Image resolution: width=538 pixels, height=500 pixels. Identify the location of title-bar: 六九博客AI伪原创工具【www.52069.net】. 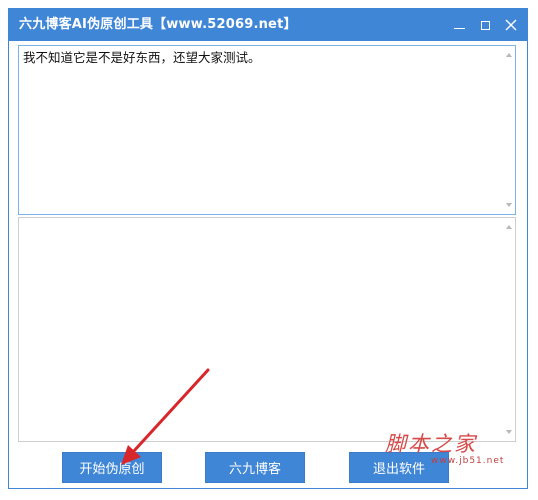
(268, 25).